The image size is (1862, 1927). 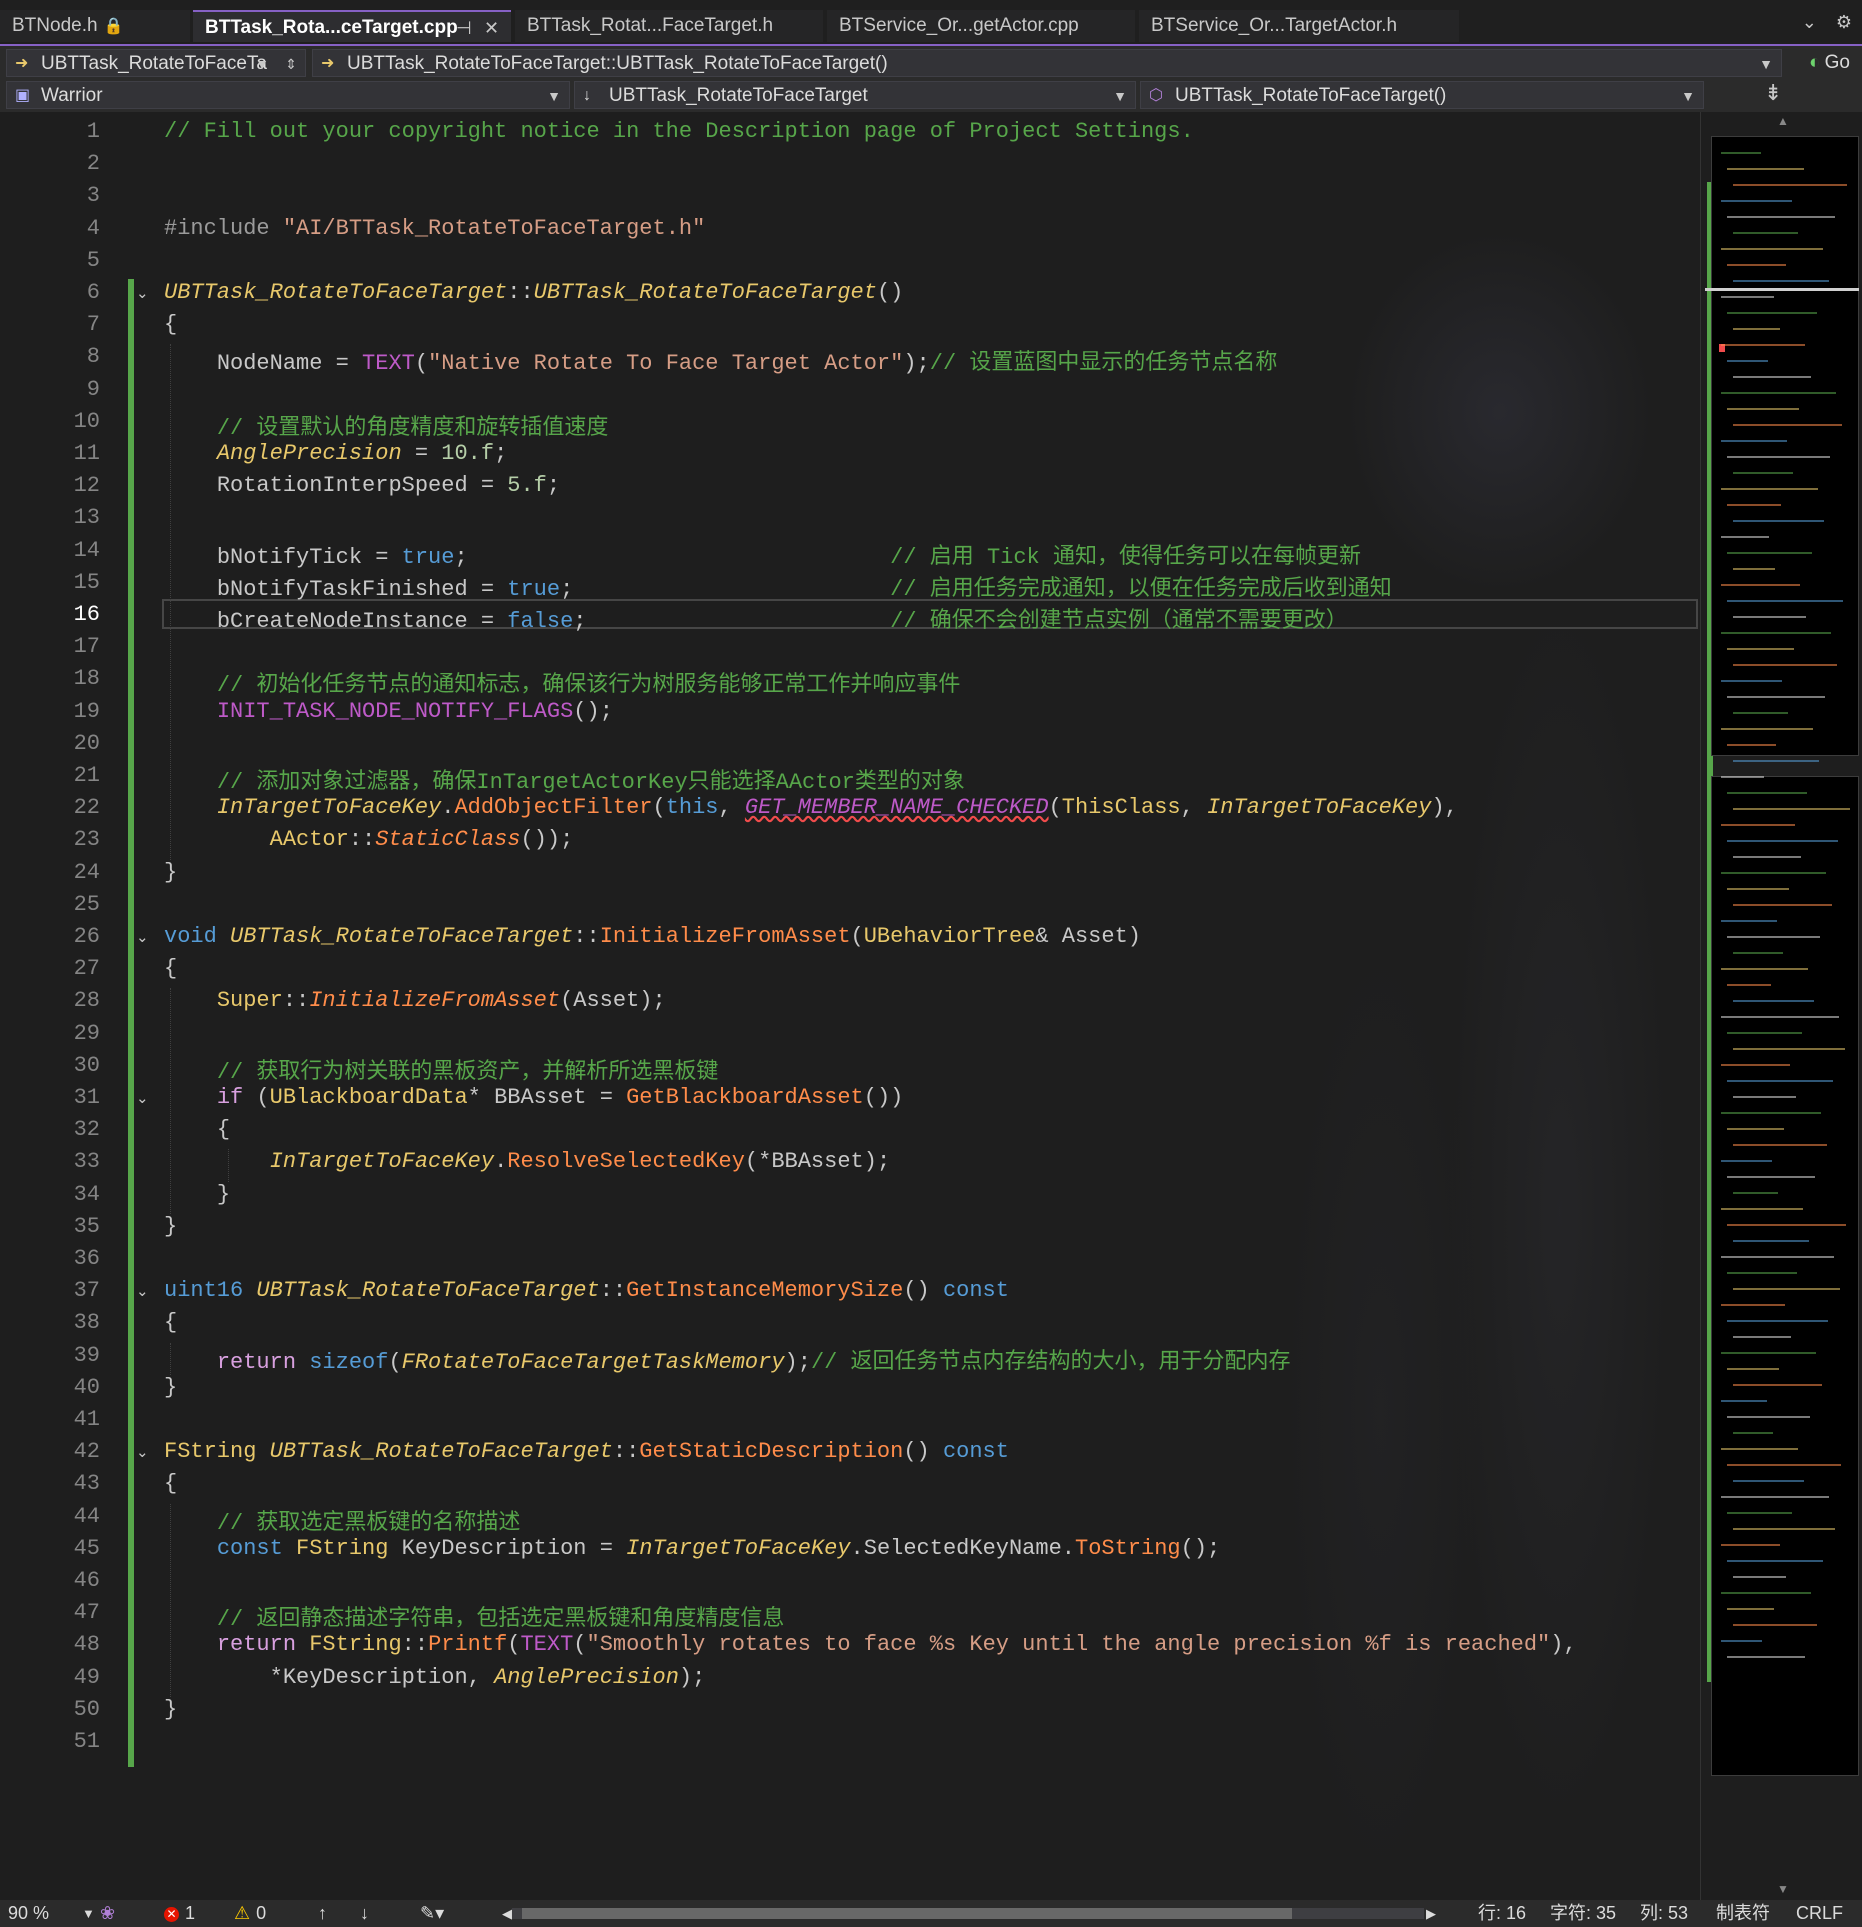 What do you see at coordinates (86, 582) in the screenshot?
I see `line-number: 15` at bounding box center [86, 582].